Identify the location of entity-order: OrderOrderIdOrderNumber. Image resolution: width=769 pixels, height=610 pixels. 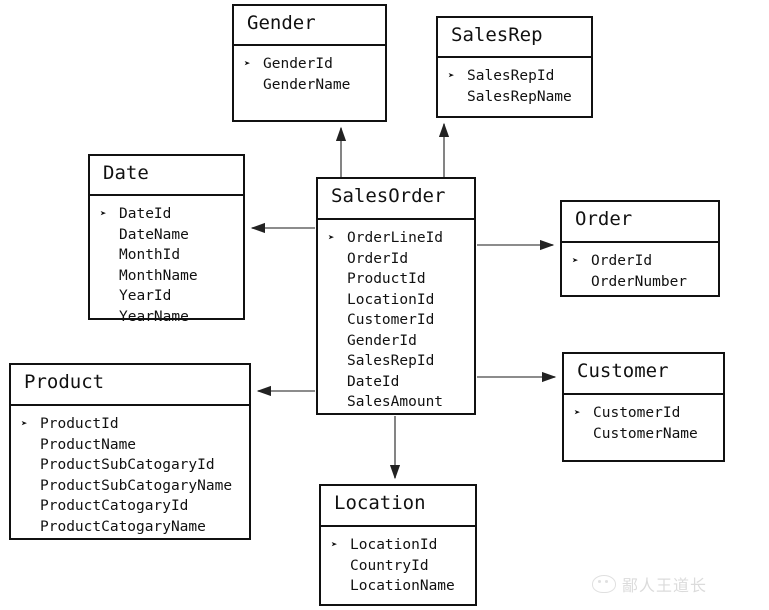
(640, 248).